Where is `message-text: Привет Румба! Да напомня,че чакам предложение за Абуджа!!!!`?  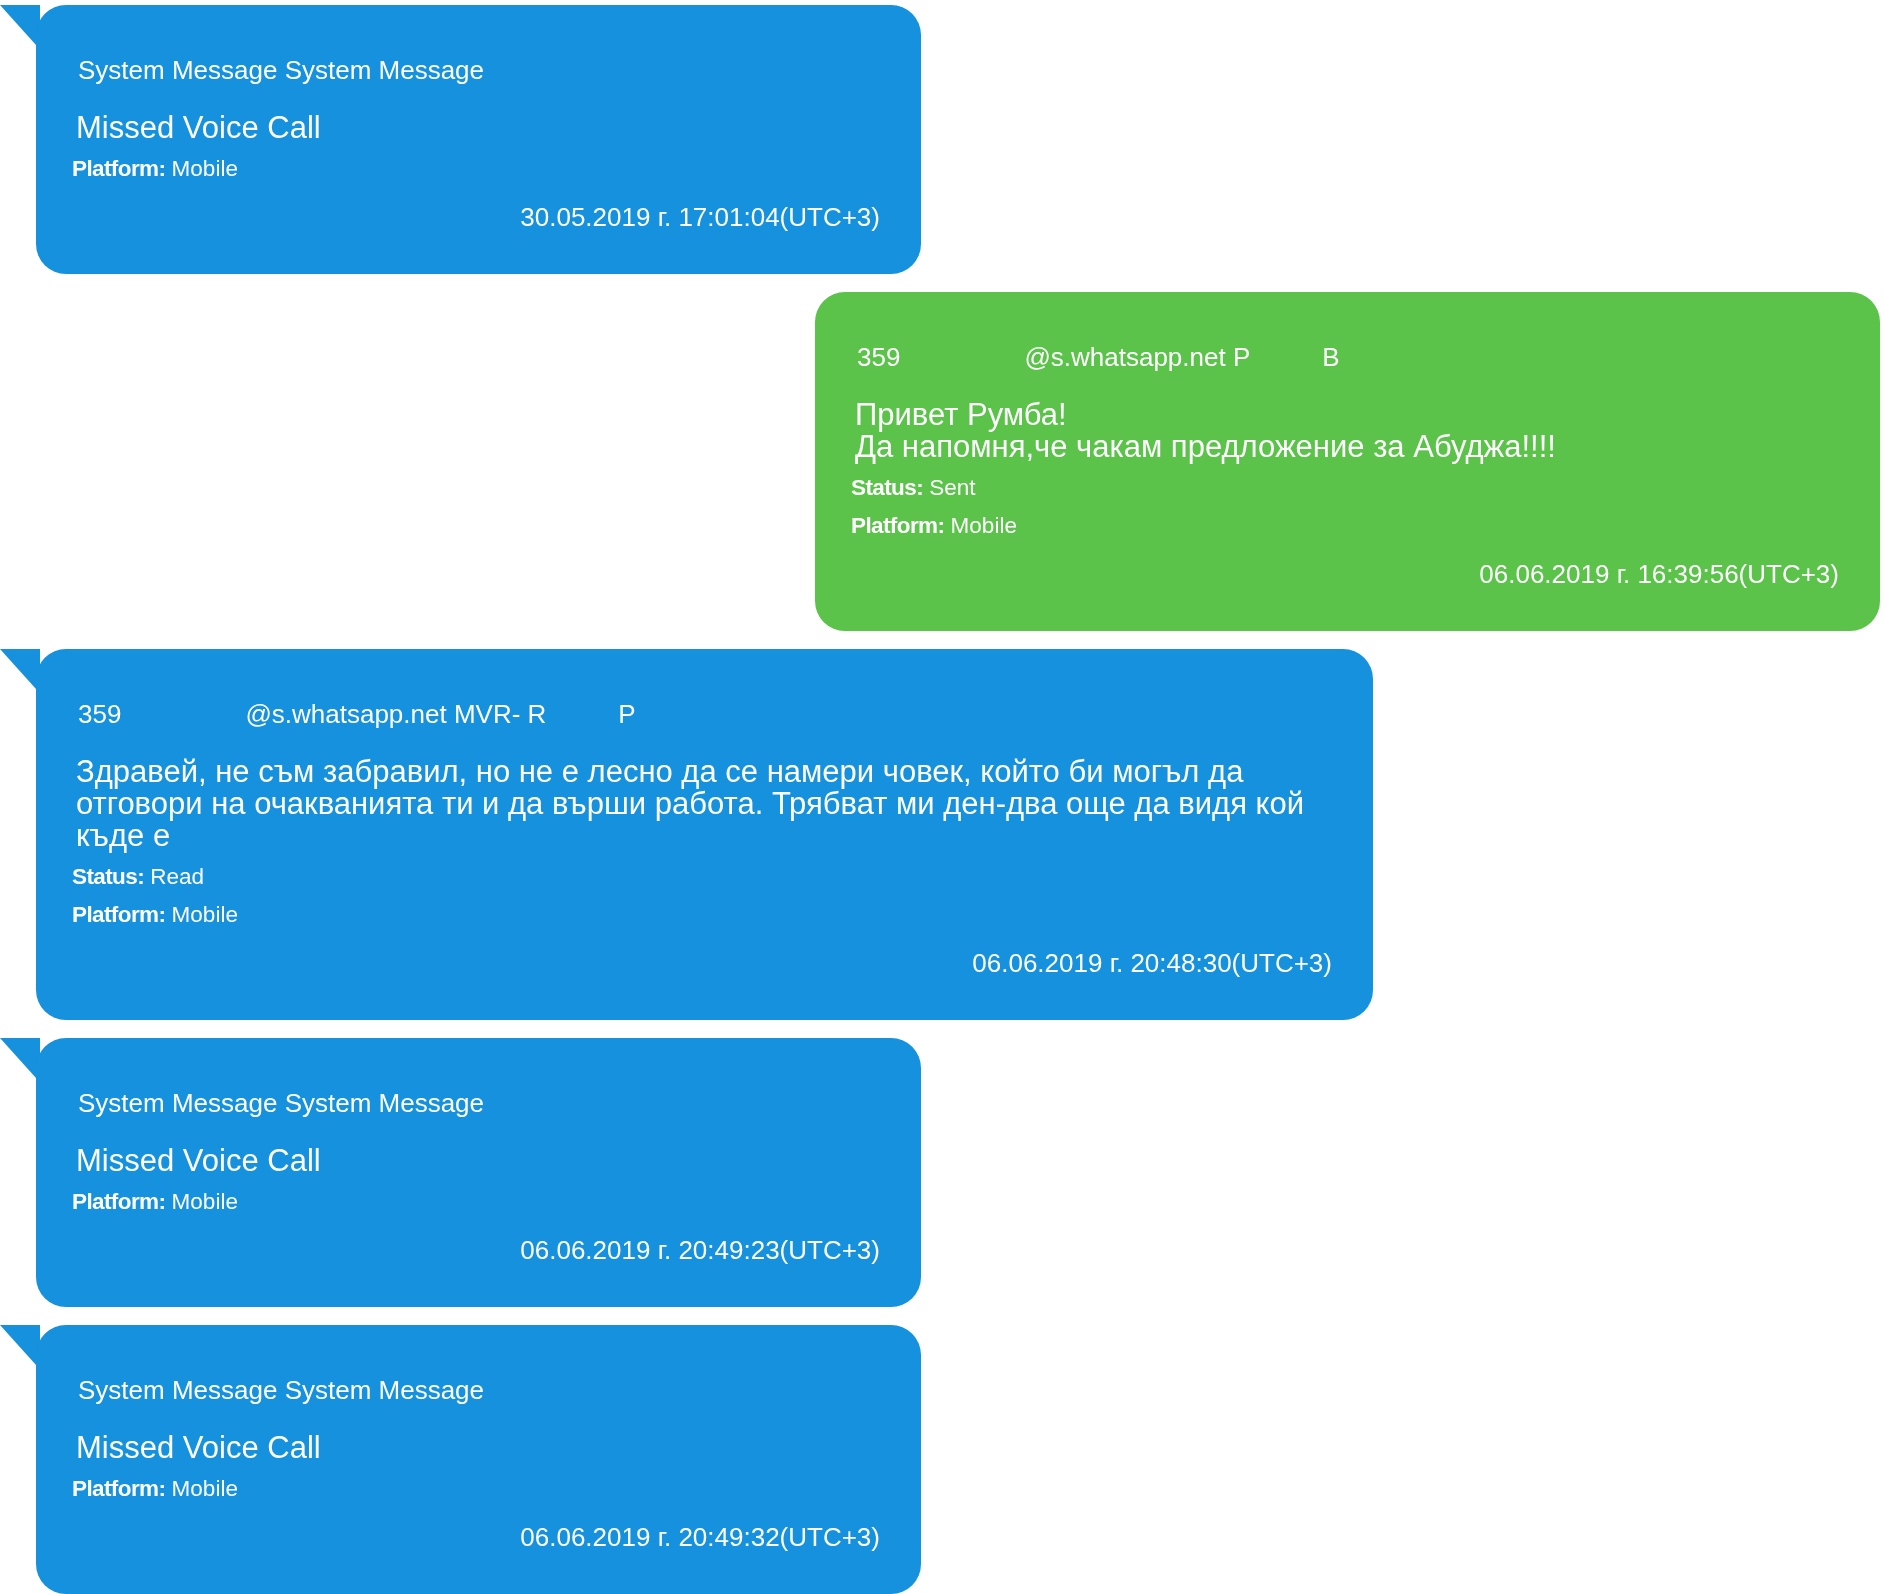
message-text: Привет Румба! Да напомня,че чакам предложение за Абуджа!!!! is located at coordinates (1206, 431).